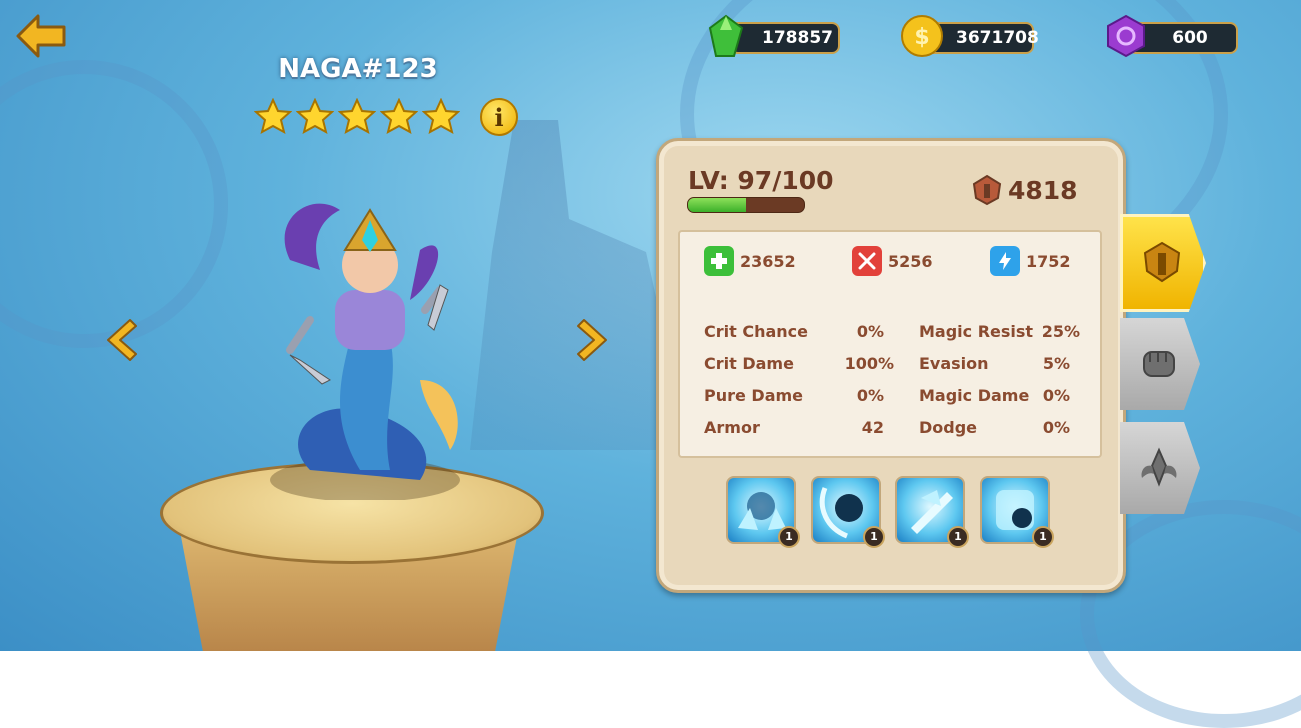 The width and height of the screenshot is (1301, 728). I want to click on stat-label: Armor, so click(732, 427).